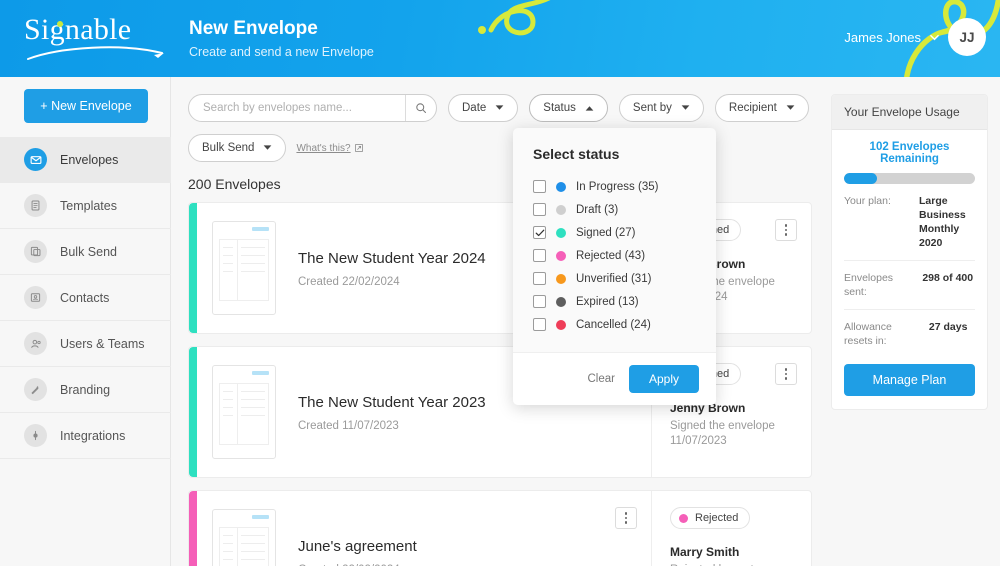 The image size is (1000, 566). I want to click on search-icon, so click(421, 108).